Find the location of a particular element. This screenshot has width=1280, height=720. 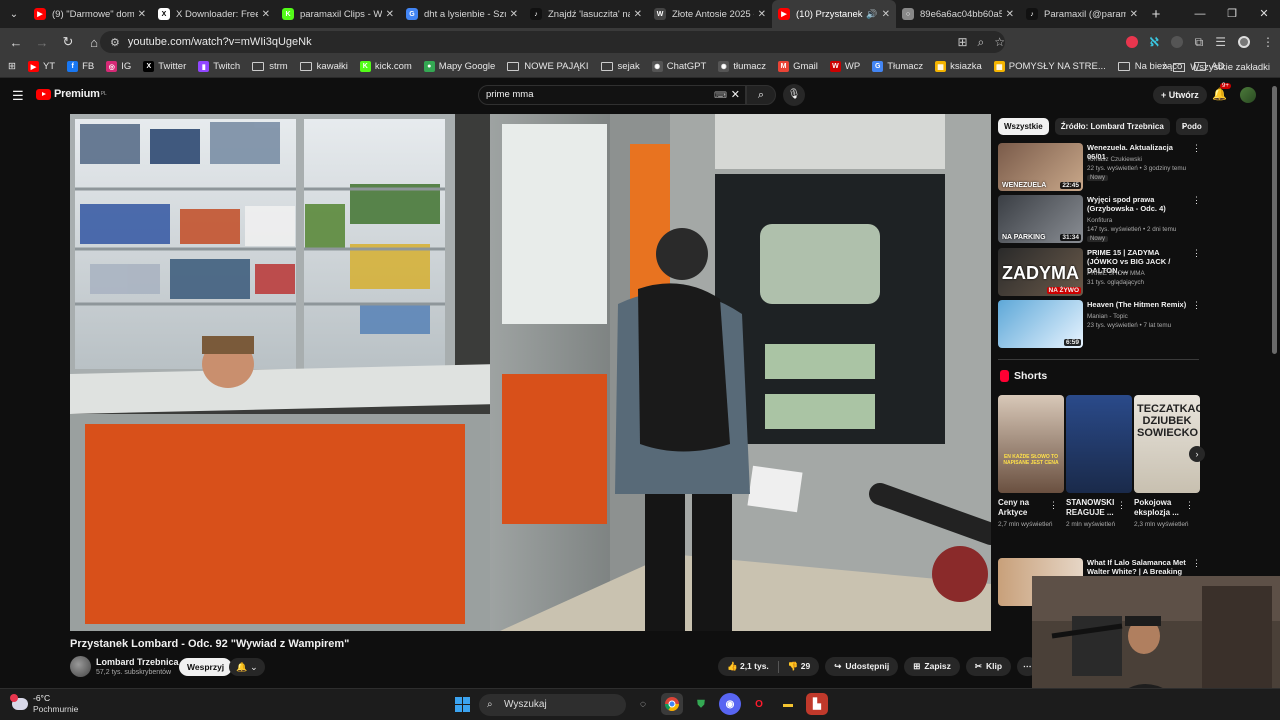

youtube-logo: Premium PL is located at coordinates (71, 94).